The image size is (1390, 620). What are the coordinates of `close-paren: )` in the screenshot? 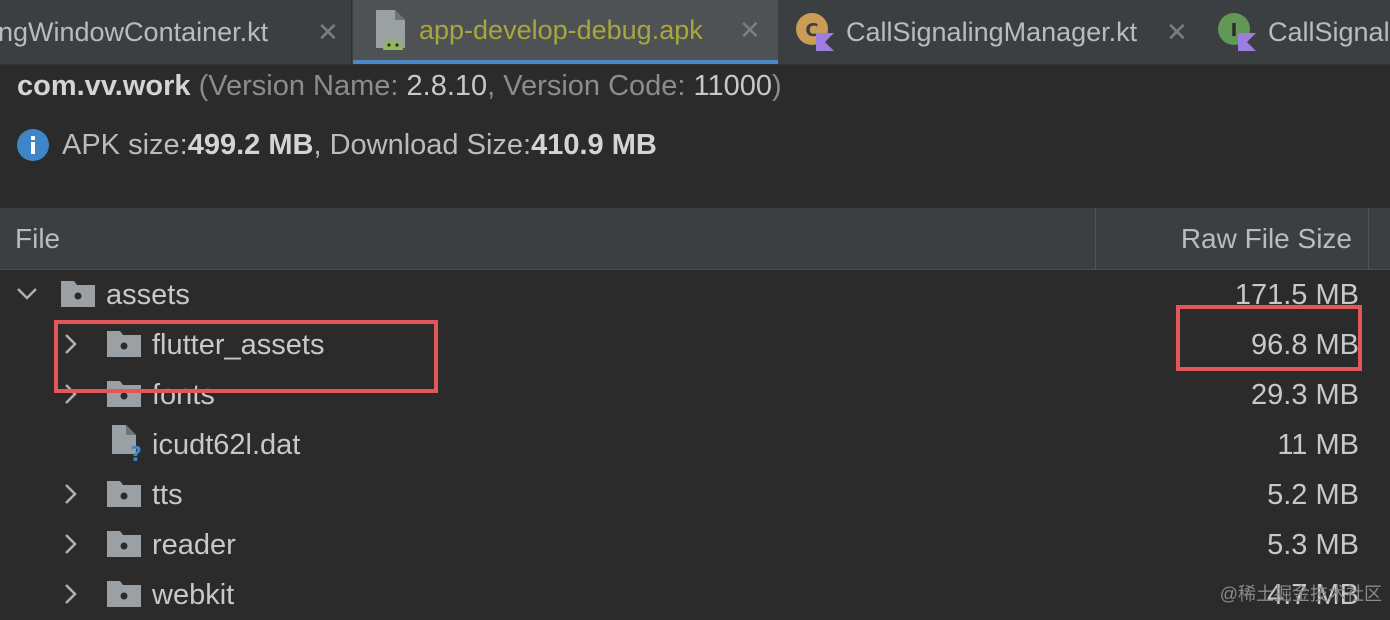 It's located at (777, 86).